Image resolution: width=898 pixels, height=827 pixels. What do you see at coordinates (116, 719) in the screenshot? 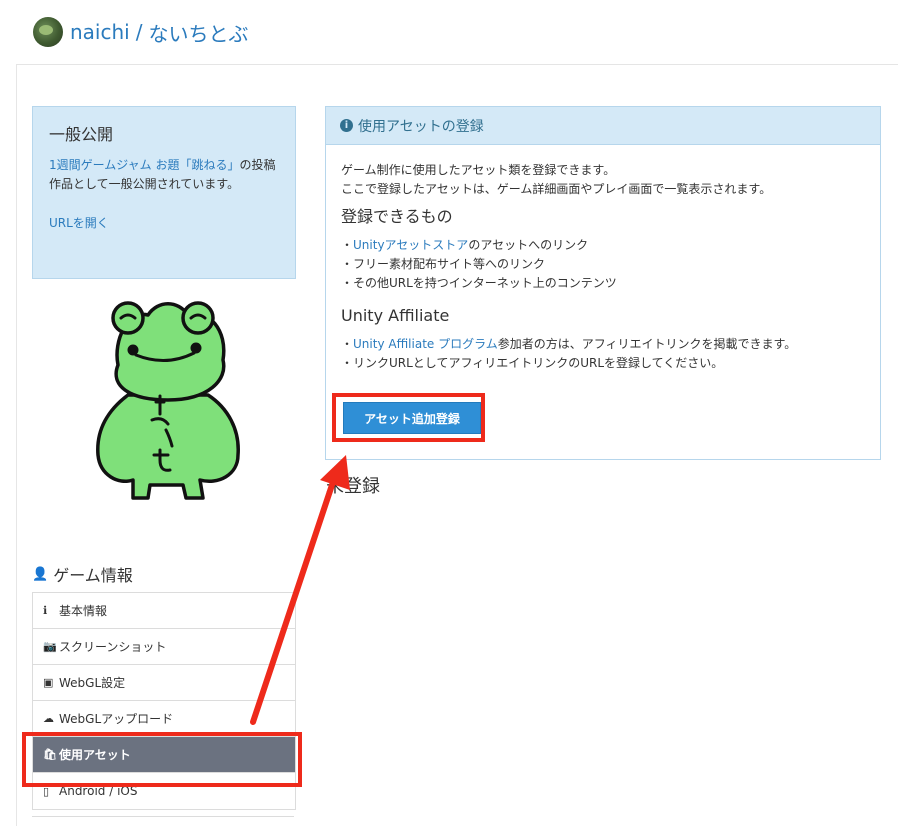
I see `menu-item-label: WebGLアップロード` at bounding box center [116, 719].